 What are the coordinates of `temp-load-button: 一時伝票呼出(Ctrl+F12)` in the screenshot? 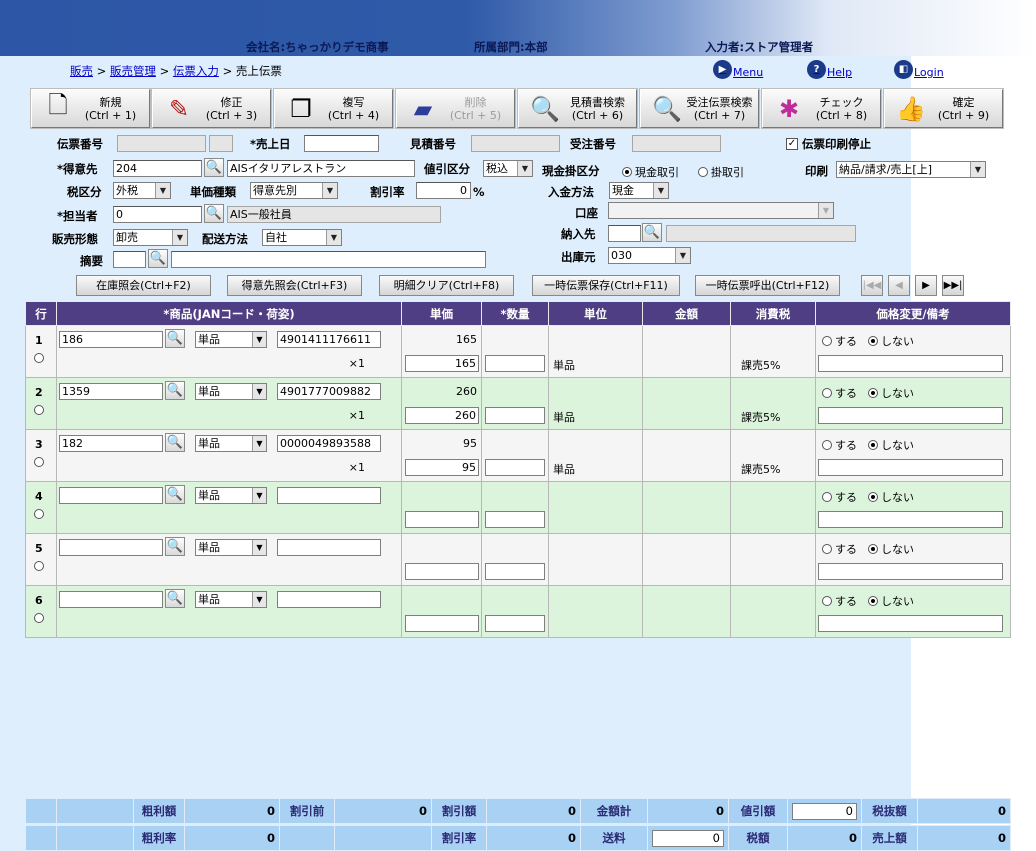 It's located at (767, 285).